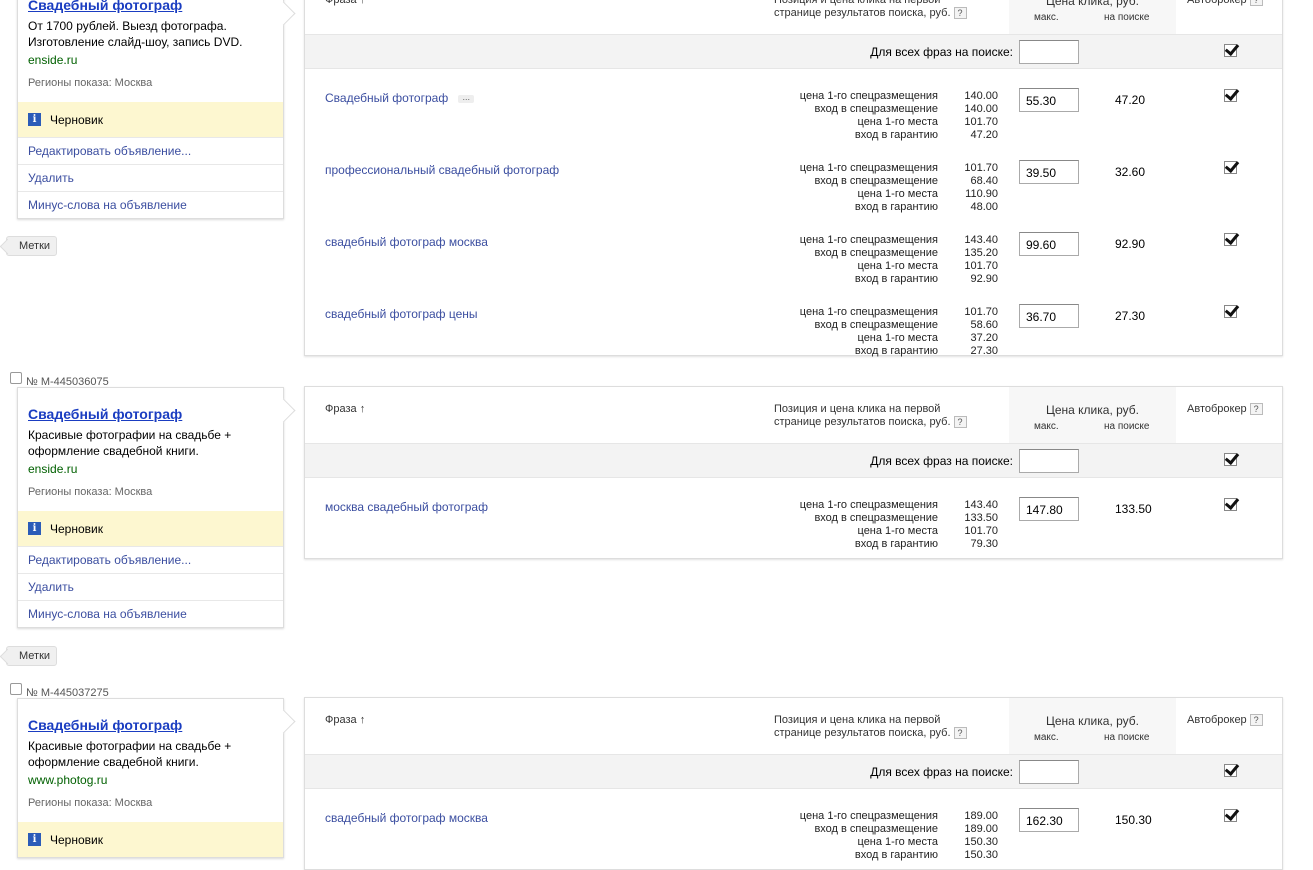 This screenshot has width=1313, height=870. I want to click on ad-domain: www.photog.ru, so click(68, 780).